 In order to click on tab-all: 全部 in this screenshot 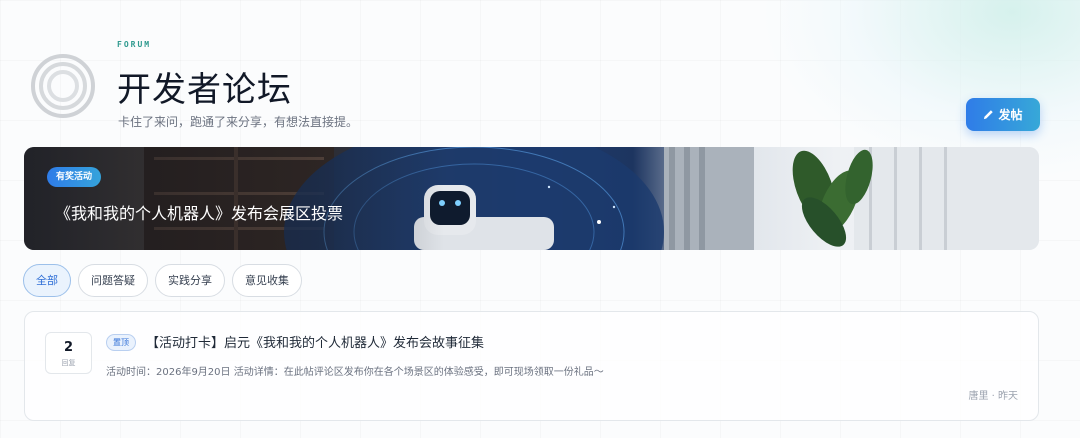, I will do `click(47, 280)`.